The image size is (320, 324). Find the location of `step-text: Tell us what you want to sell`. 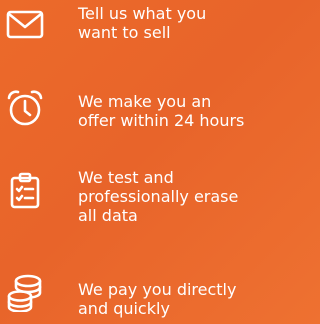

step-text: Tell us what you want to sell is located at coordinates (142, 23).